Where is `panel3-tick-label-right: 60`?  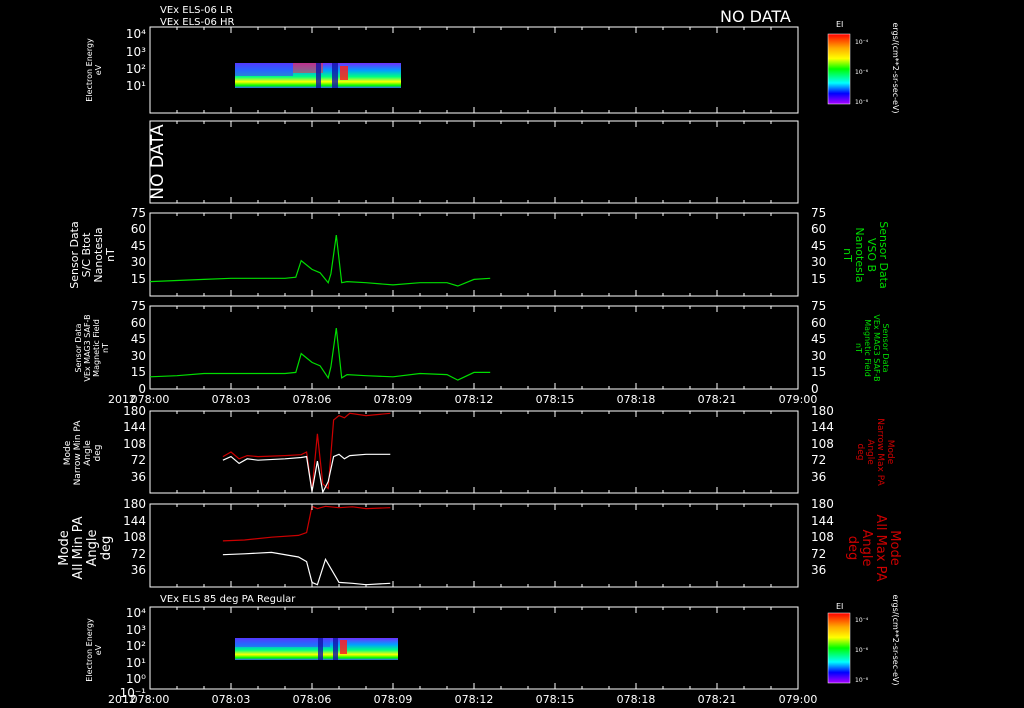
panel3-tick-label-right: 60 is located at coordinates (818, 229).